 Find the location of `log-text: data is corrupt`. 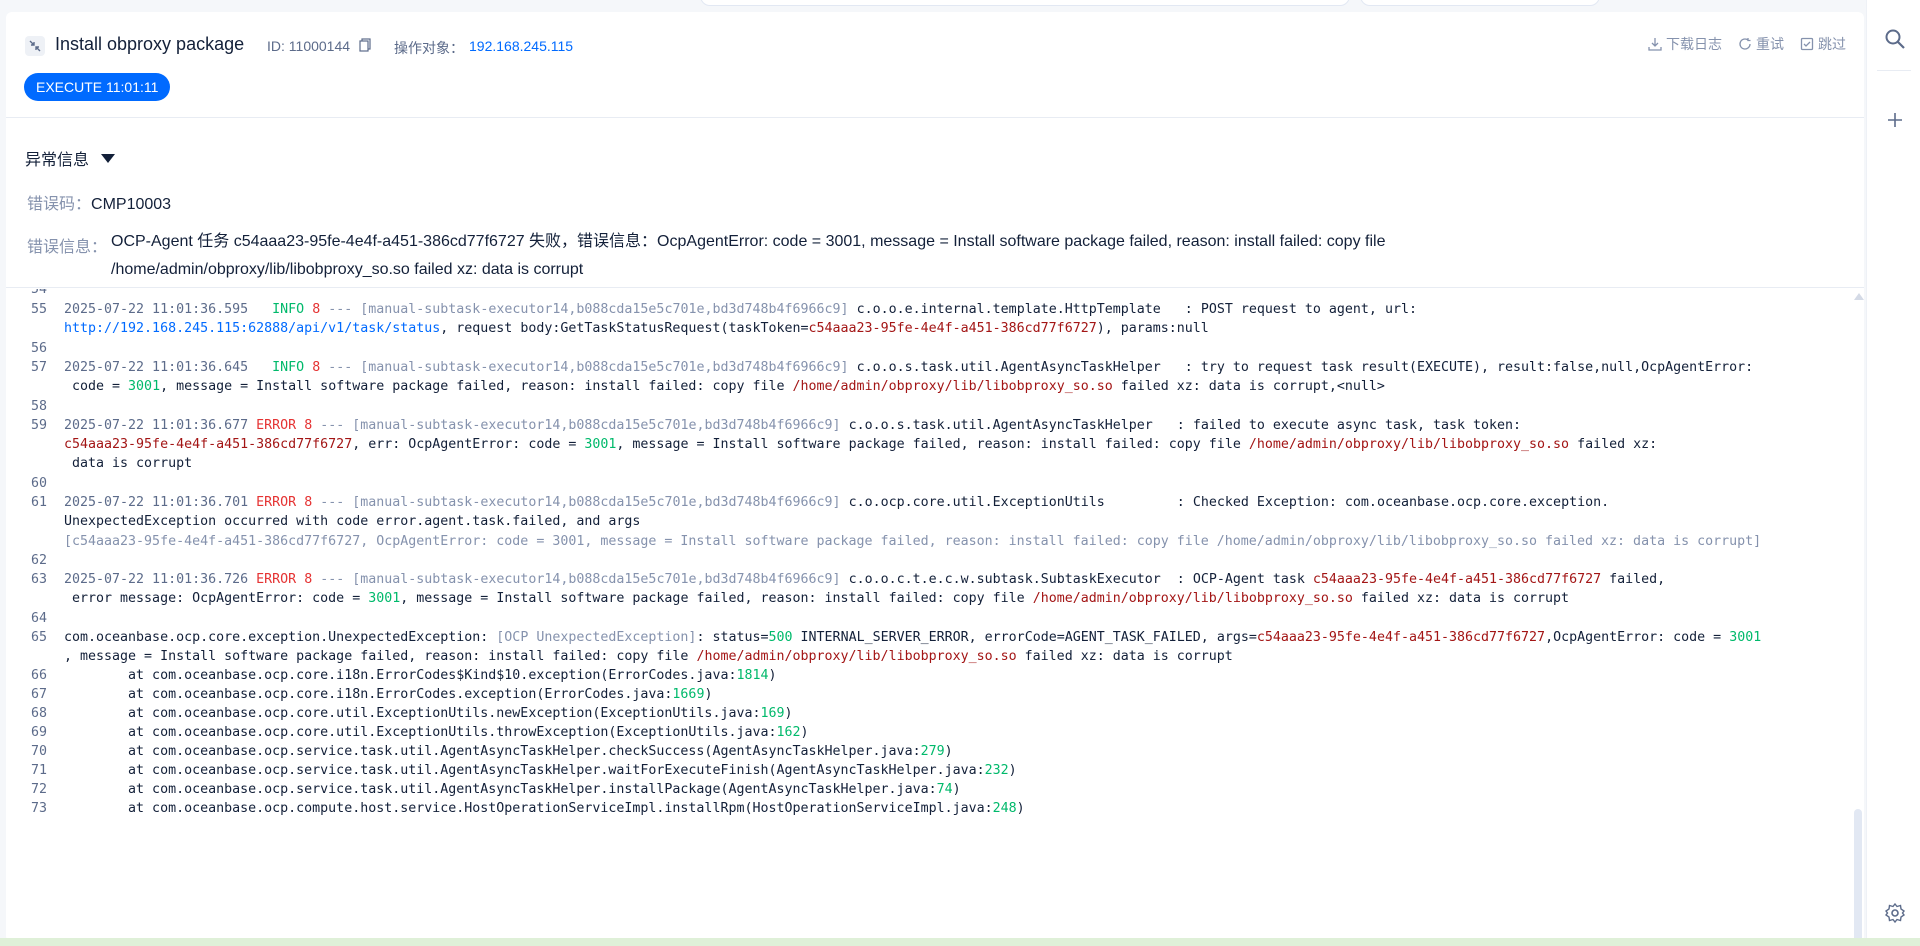

log-text: data is corrupt is located at coordinates (128, 463).